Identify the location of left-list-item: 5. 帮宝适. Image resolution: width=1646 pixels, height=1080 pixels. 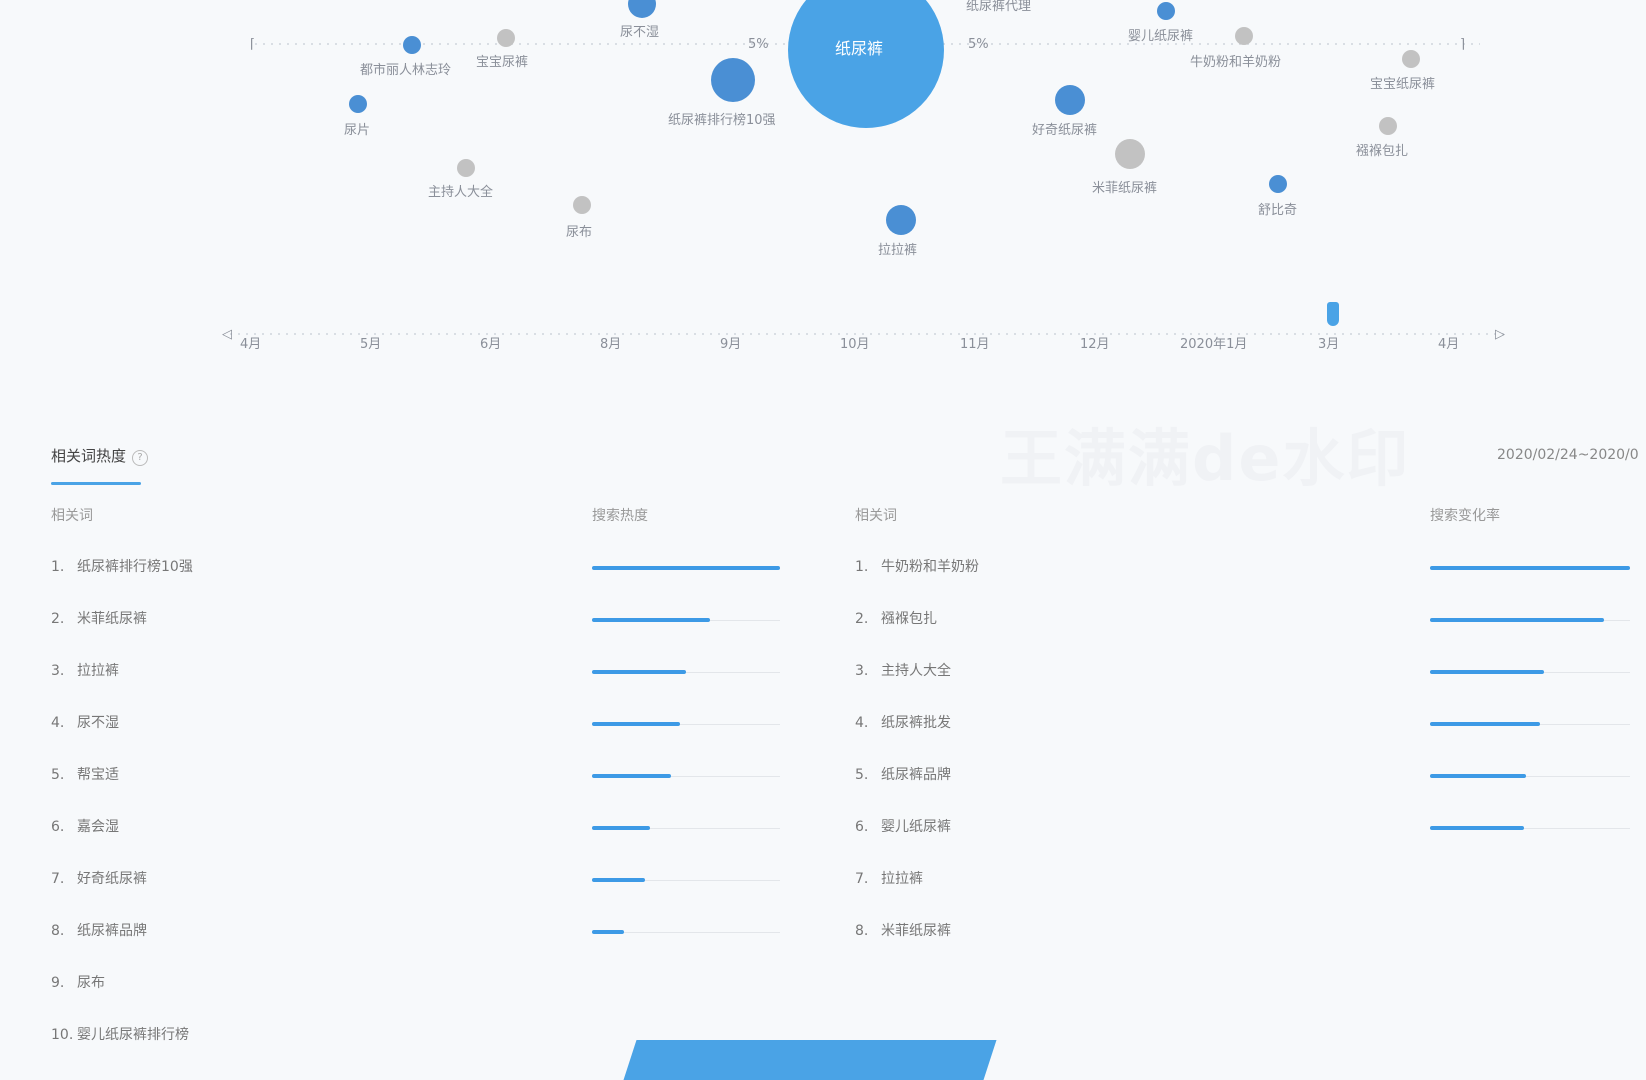
(85, 776).